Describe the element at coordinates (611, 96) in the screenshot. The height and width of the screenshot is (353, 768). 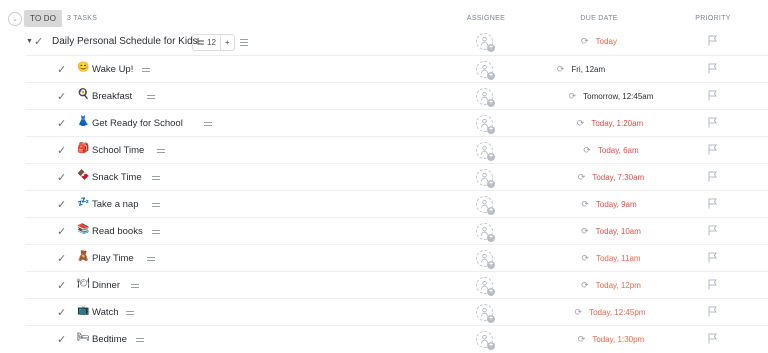
I see `due-date: ⟳ Tomorrow, 12:45am` at that location.